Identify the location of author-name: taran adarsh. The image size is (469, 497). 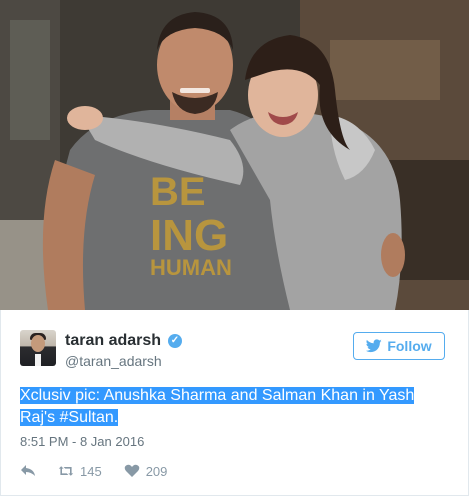
(113, 341).